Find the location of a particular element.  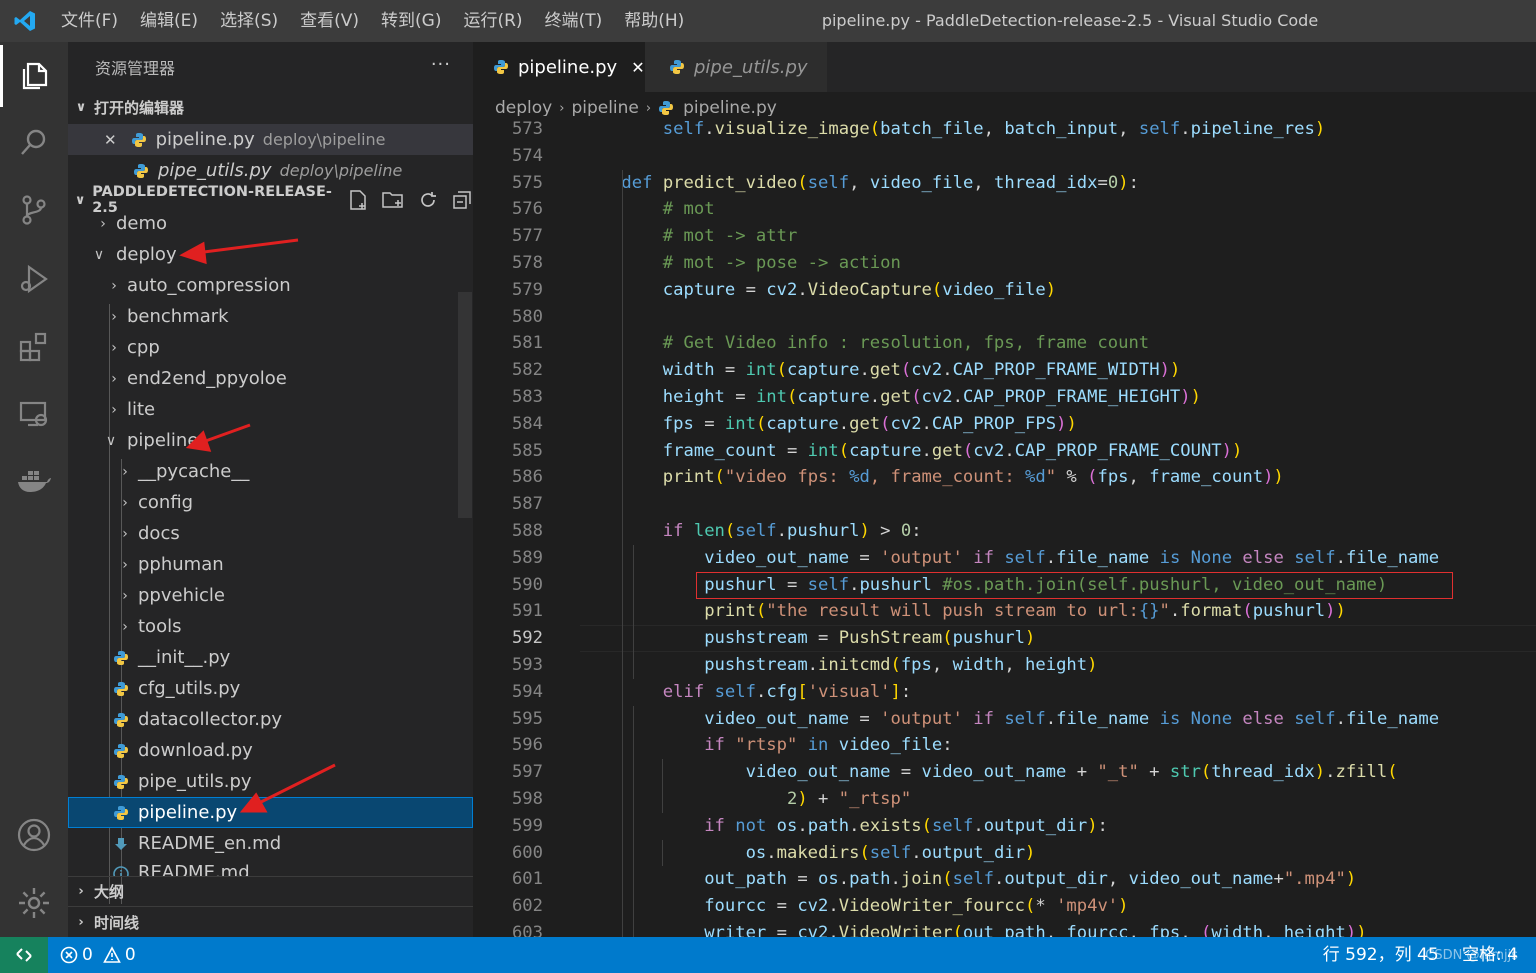

problems-indicator: 0 0 is located at coordinates (98, 955).